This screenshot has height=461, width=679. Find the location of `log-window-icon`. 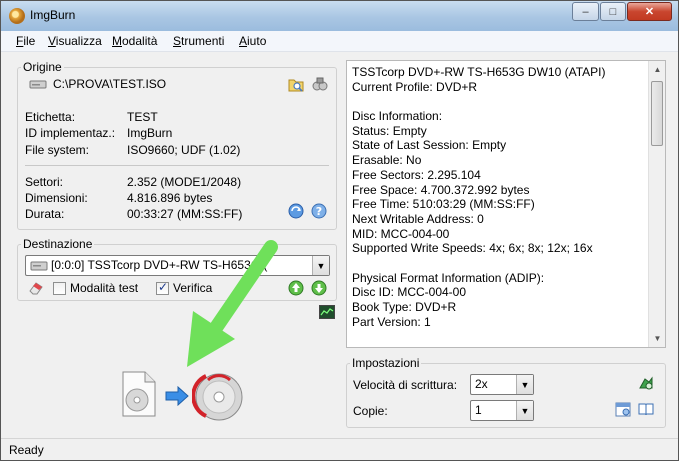

log-window-icon is located at coordinates (327, 312).